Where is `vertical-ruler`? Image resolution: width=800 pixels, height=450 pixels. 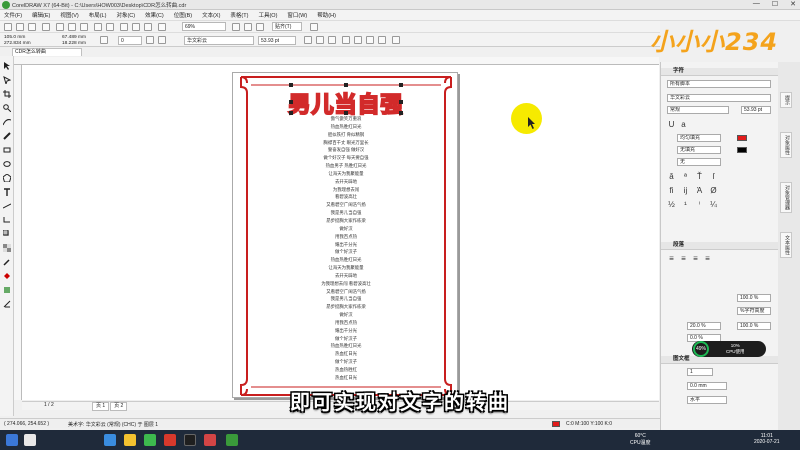
vertical-ruler is located at coordinates (18, 232).